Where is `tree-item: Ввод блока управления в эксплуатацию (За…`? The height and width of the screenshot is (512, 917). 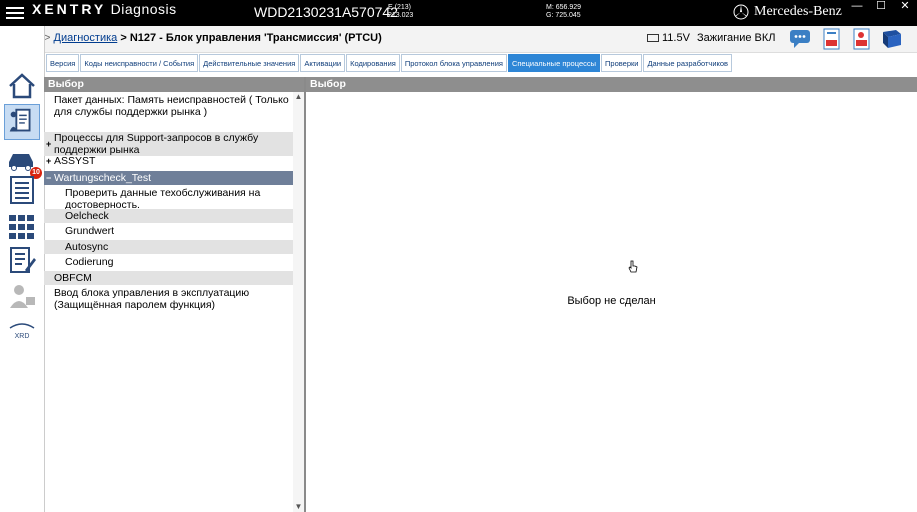
tree-item: Ввод блока управления в эксплуатацию (За… is located at coordinates (168, 299).